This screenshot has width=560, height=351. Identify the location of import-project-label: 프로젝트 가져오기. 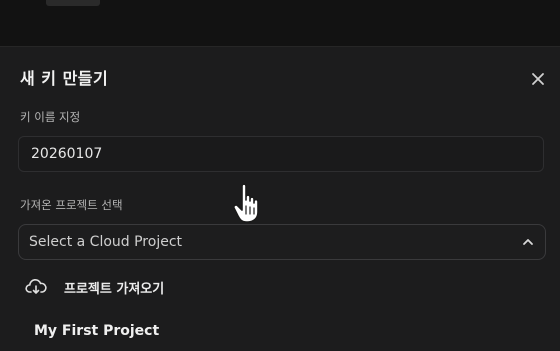
(114, 289).